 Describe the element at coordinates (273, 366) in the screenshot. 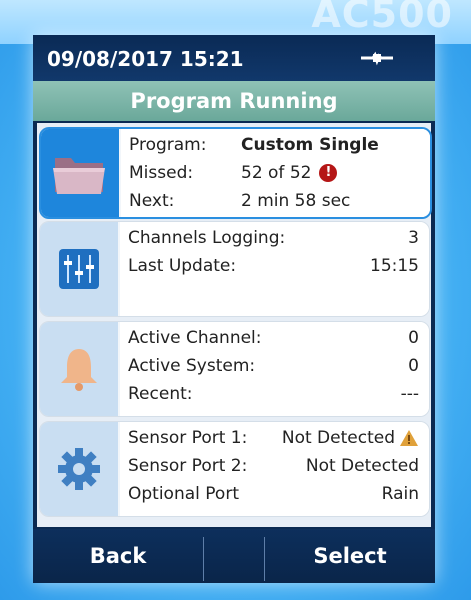

I see `active-system-row: Active System: 0` at that location.